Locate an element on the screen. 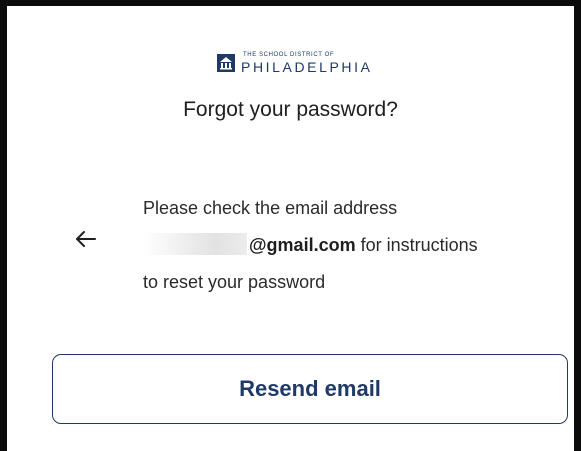  logo-name: PHILADELPHIA is located at coordinates (307, 67).